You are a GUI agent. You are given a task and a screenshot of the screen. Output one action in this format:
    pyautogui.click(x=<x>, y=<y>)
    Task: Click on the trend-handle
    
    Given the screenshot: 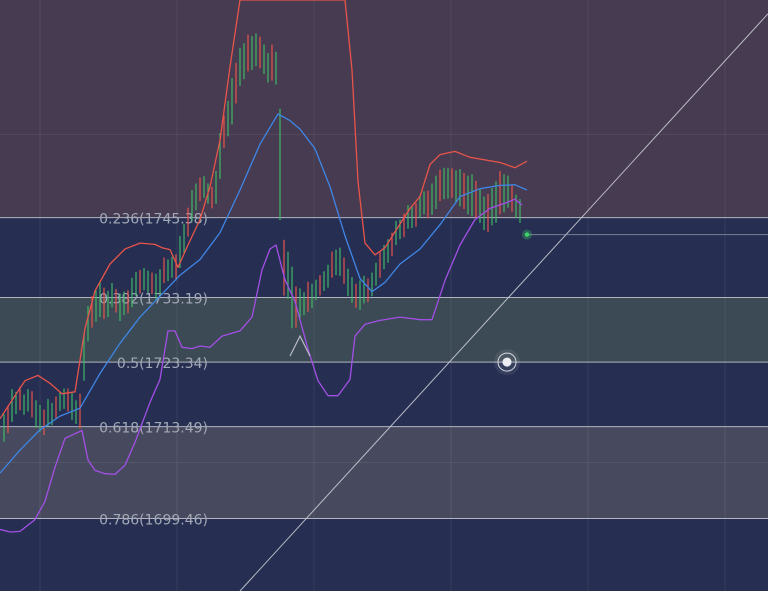 What is the action you would take?
    pyautogui.click(x=507, y=362)
    